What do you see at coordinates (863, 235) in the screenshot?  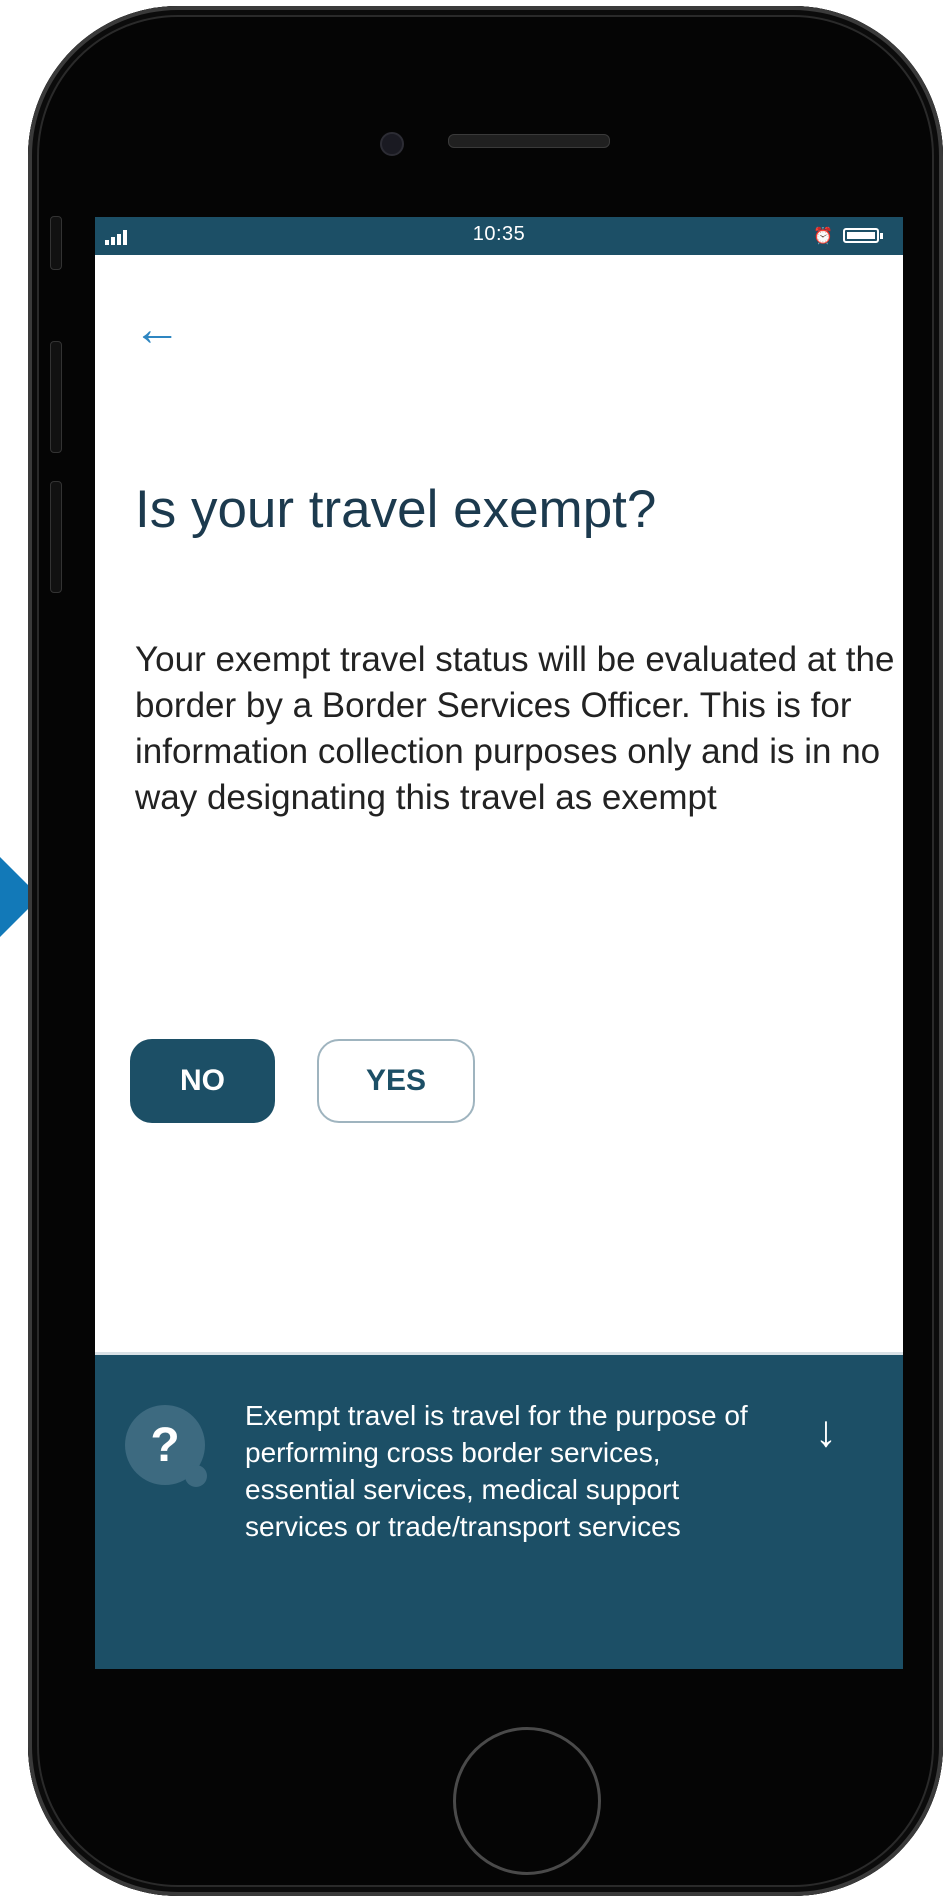 I see `battery-icon` at bounding box center [863, 235].